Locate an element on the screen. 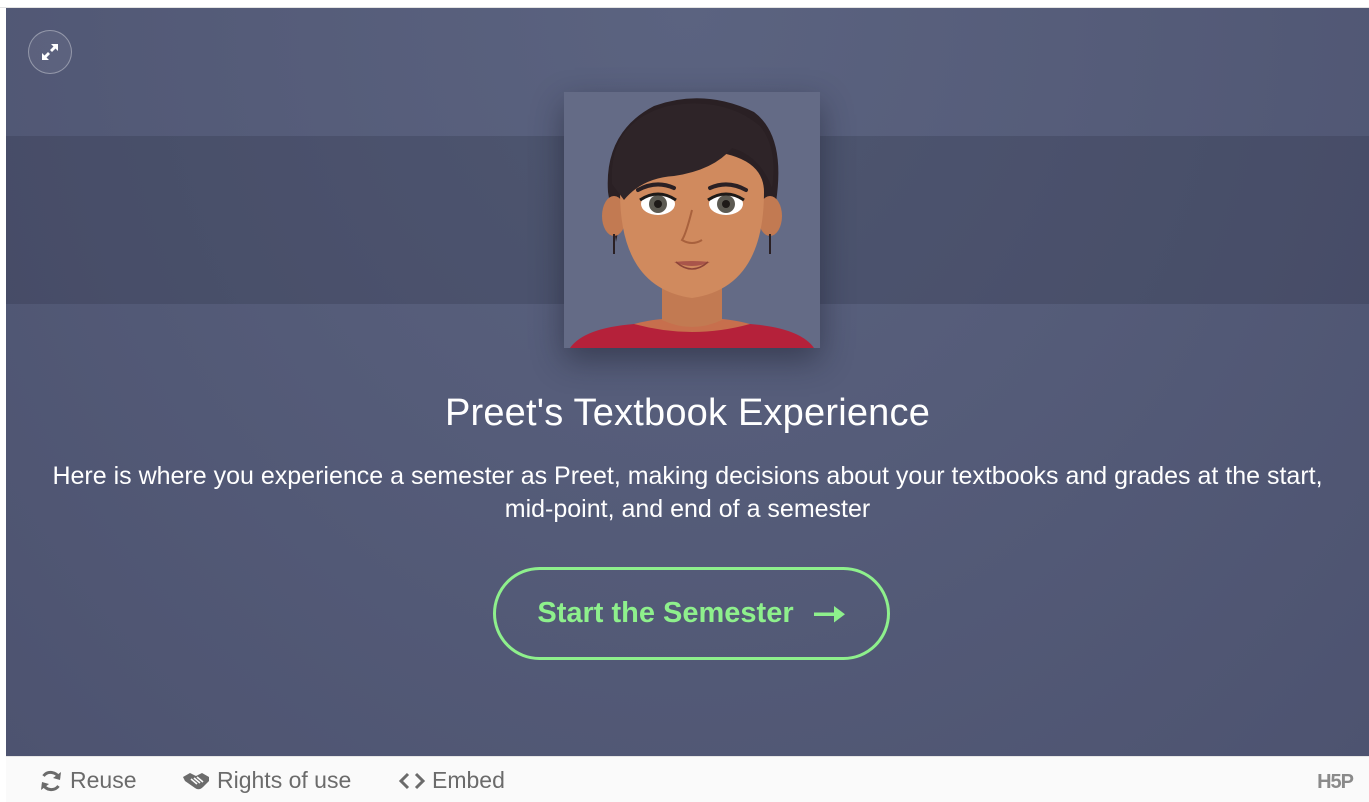 This screenshot has width=1369, height=802. reuse-label: Reuse is located at coordinates (103, 780).